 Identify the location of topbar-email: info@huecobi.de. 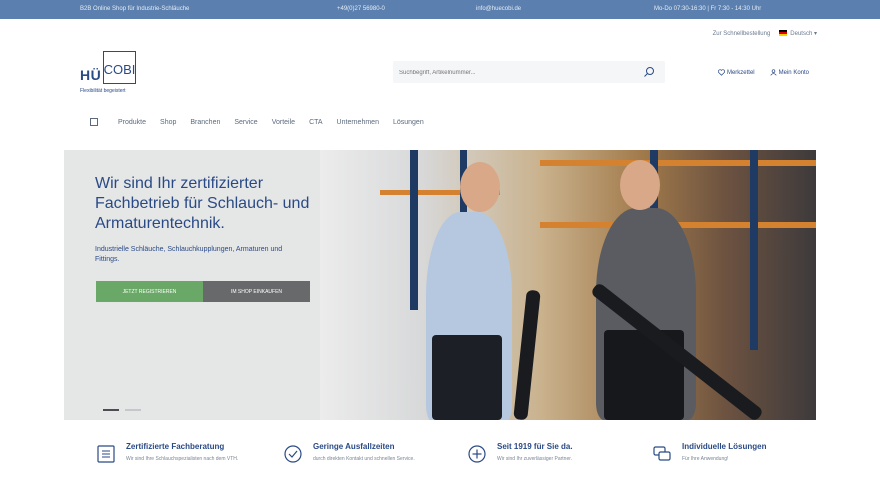
(498, 9).